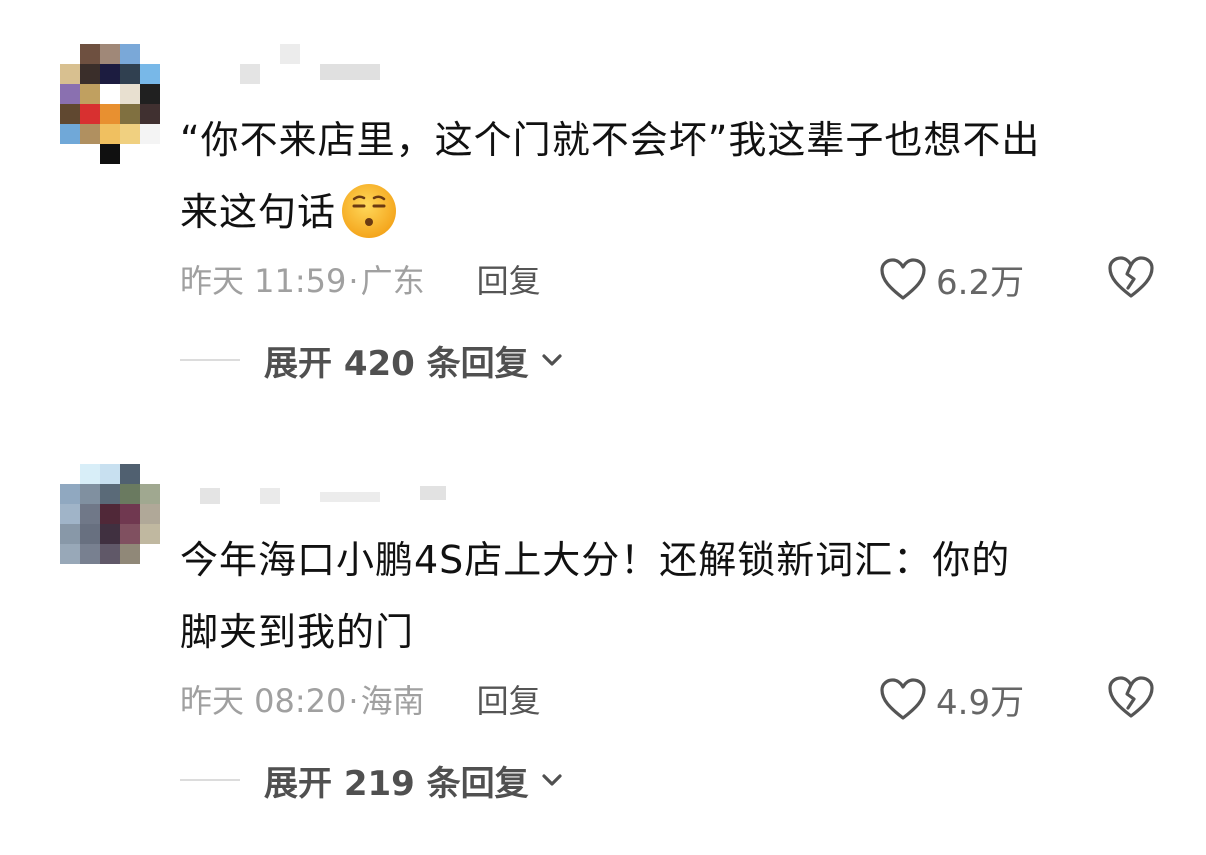  What do you see at coordinates (595, 560) in the screenshot?
I see `comment-text-line: 今年海口小鹏4S店上大分！还解锁新词汇：你的` at bounding box center [595, 560].